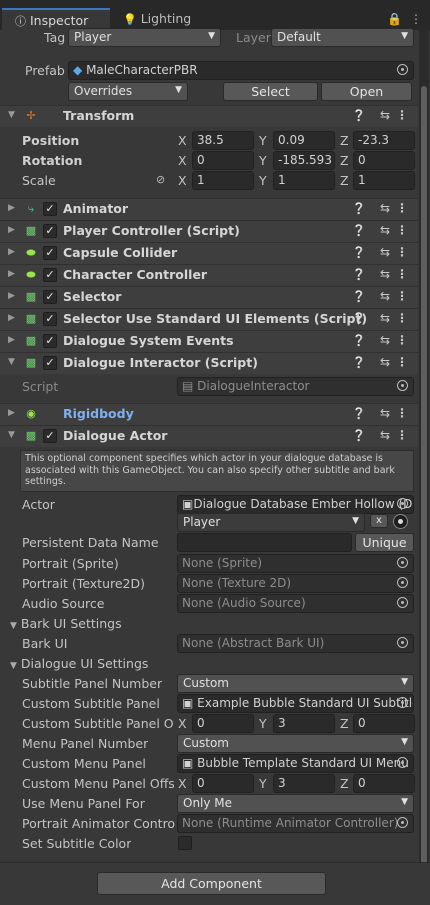 This screenshot has width=430, height=905. What do you see at coordinates (295, 563) in the screenshot?
I see `portrait-sprite-field: None (Sprite)` at bounding box center [295, 563].